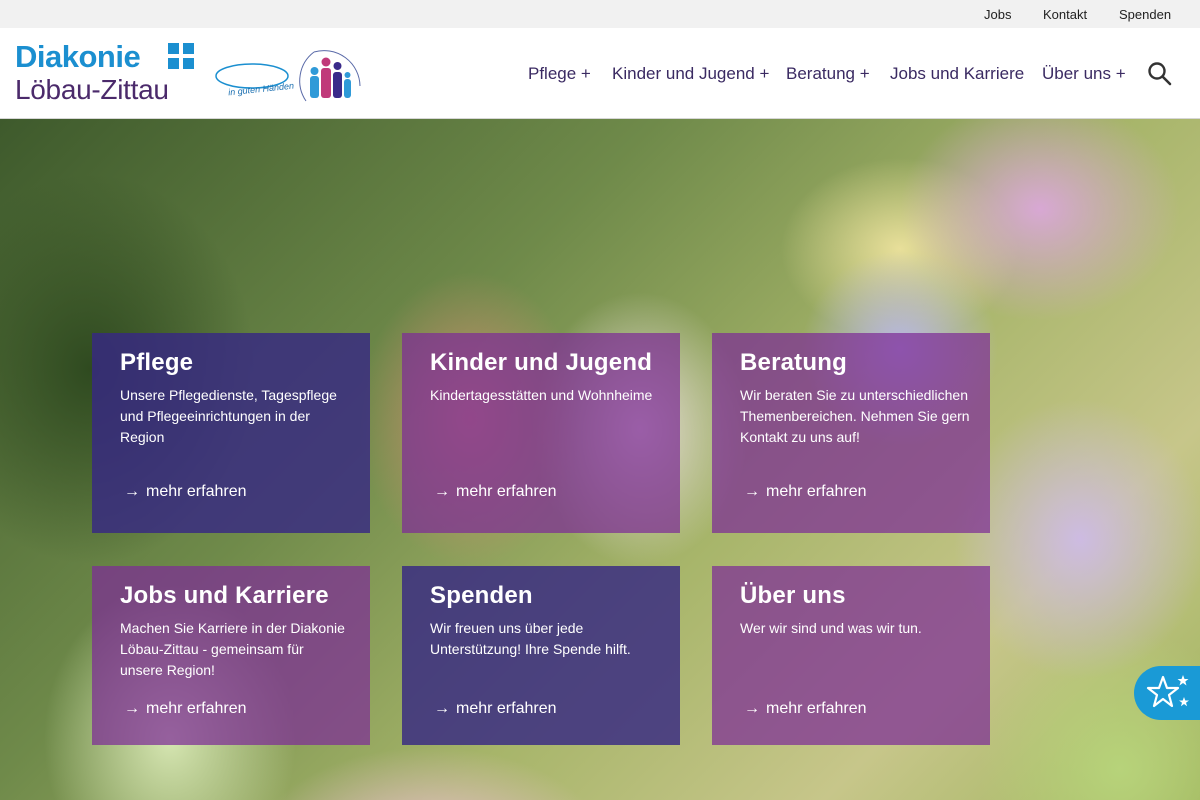 The width and height of the screenshot is (1200, 800). I want to click on nav-jobs-und-karriere: Jobs und Karriere, so click(957, 74).